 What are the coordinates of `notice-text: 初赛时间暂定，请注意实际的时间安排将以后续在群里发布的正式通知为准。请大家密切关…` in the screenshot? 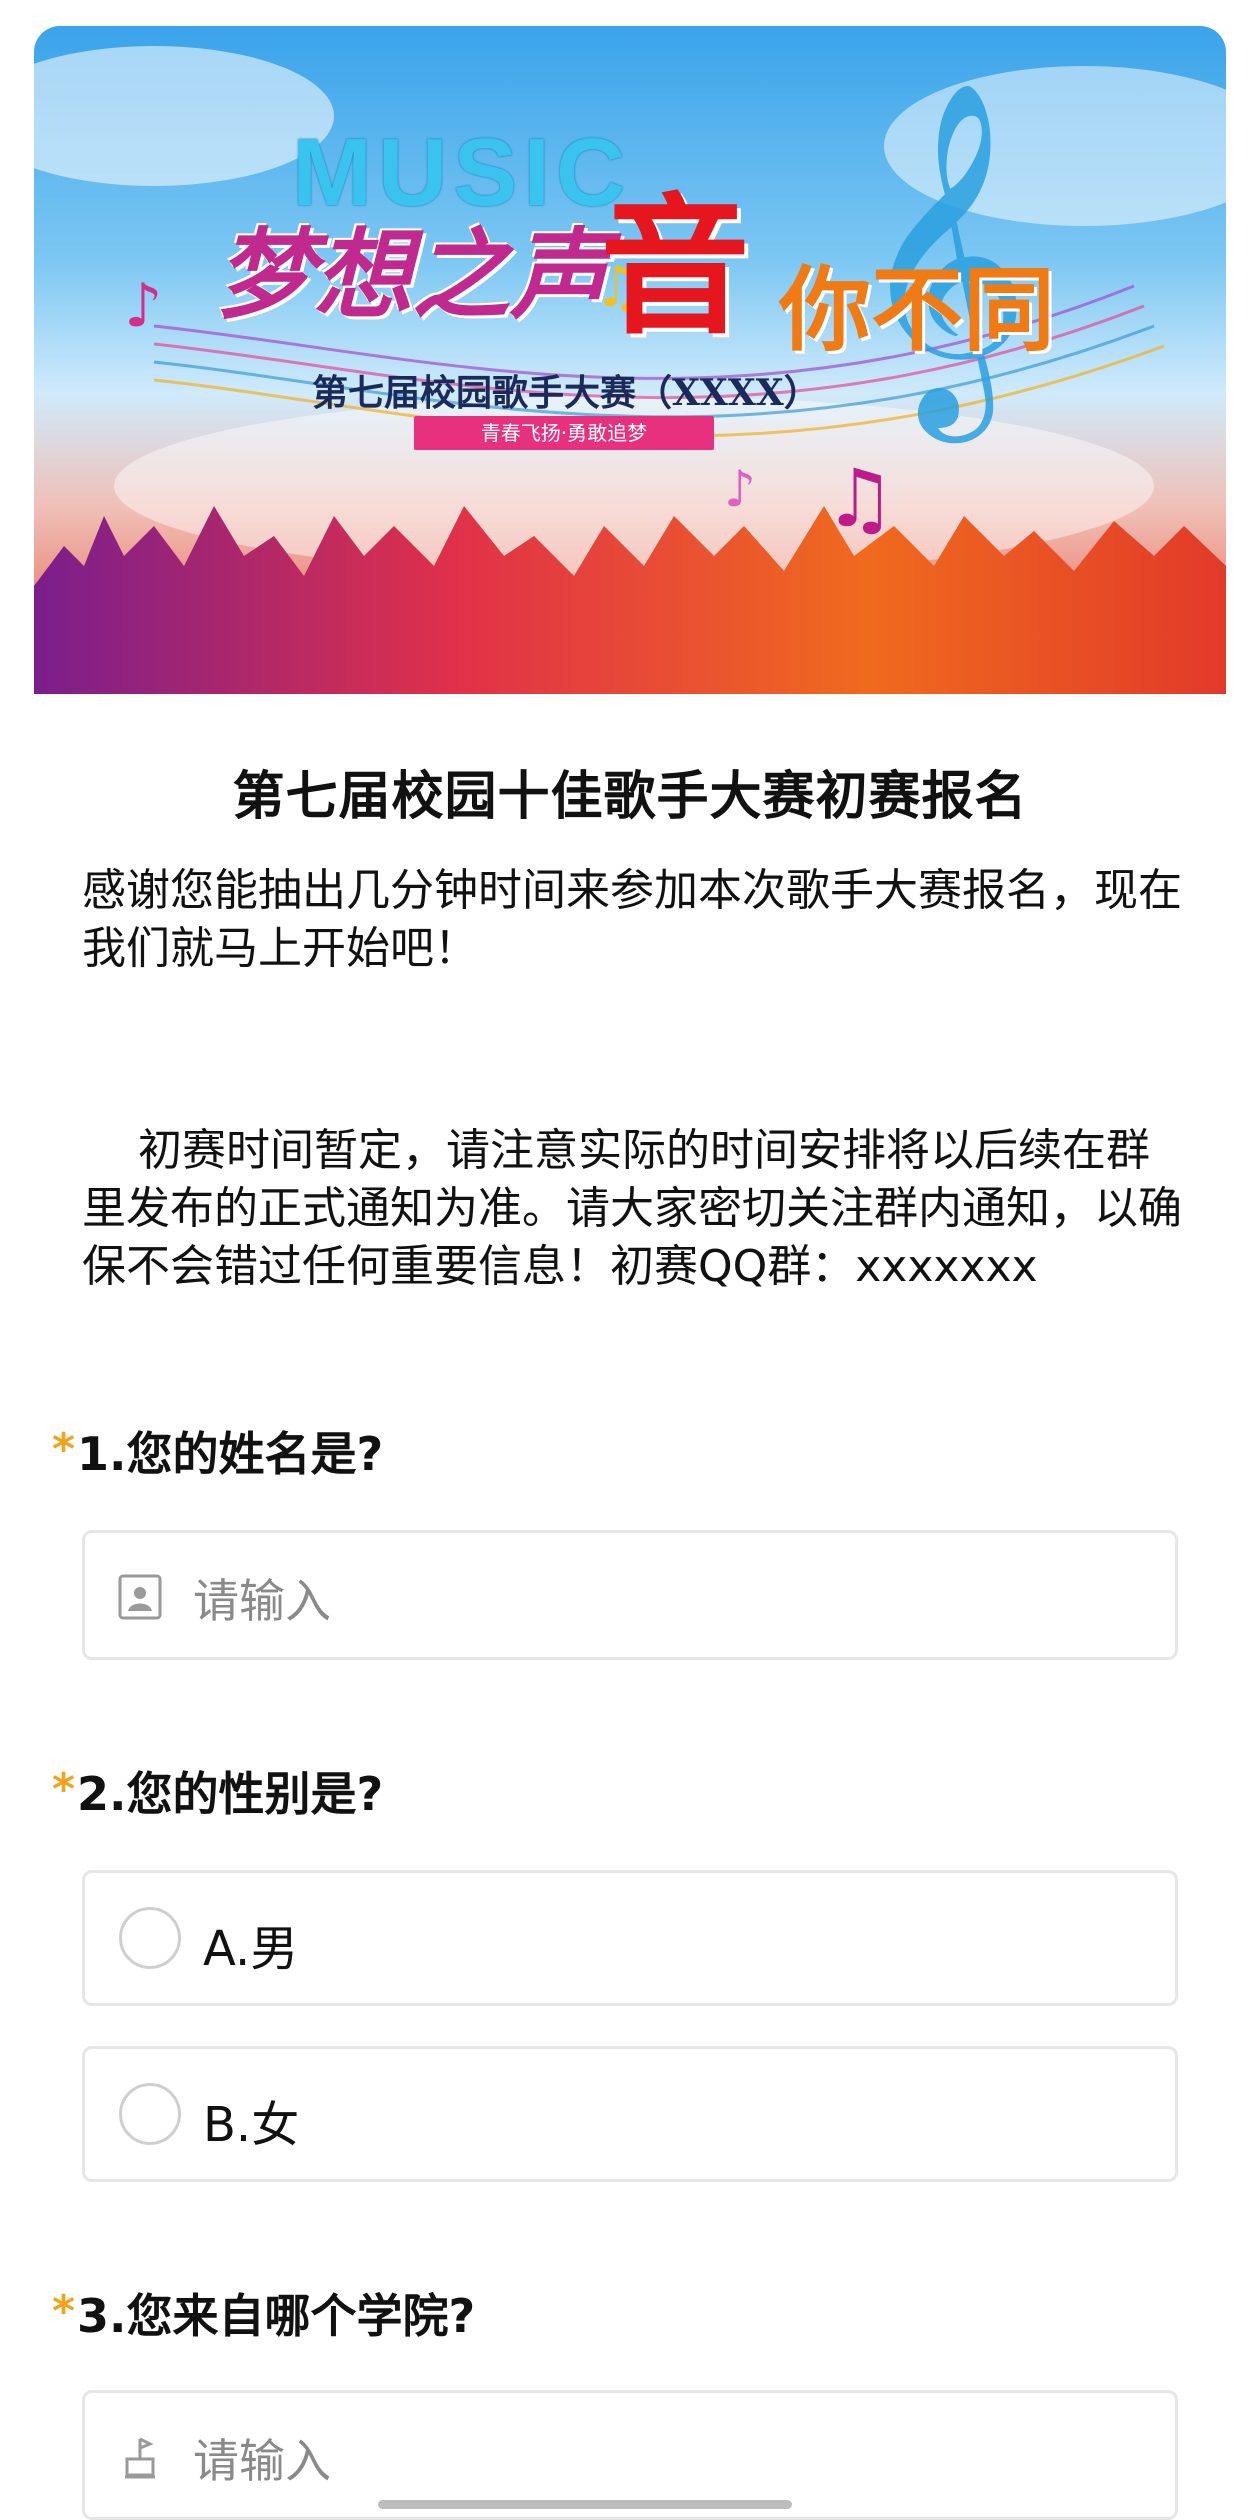 It's located at (632, 1209).